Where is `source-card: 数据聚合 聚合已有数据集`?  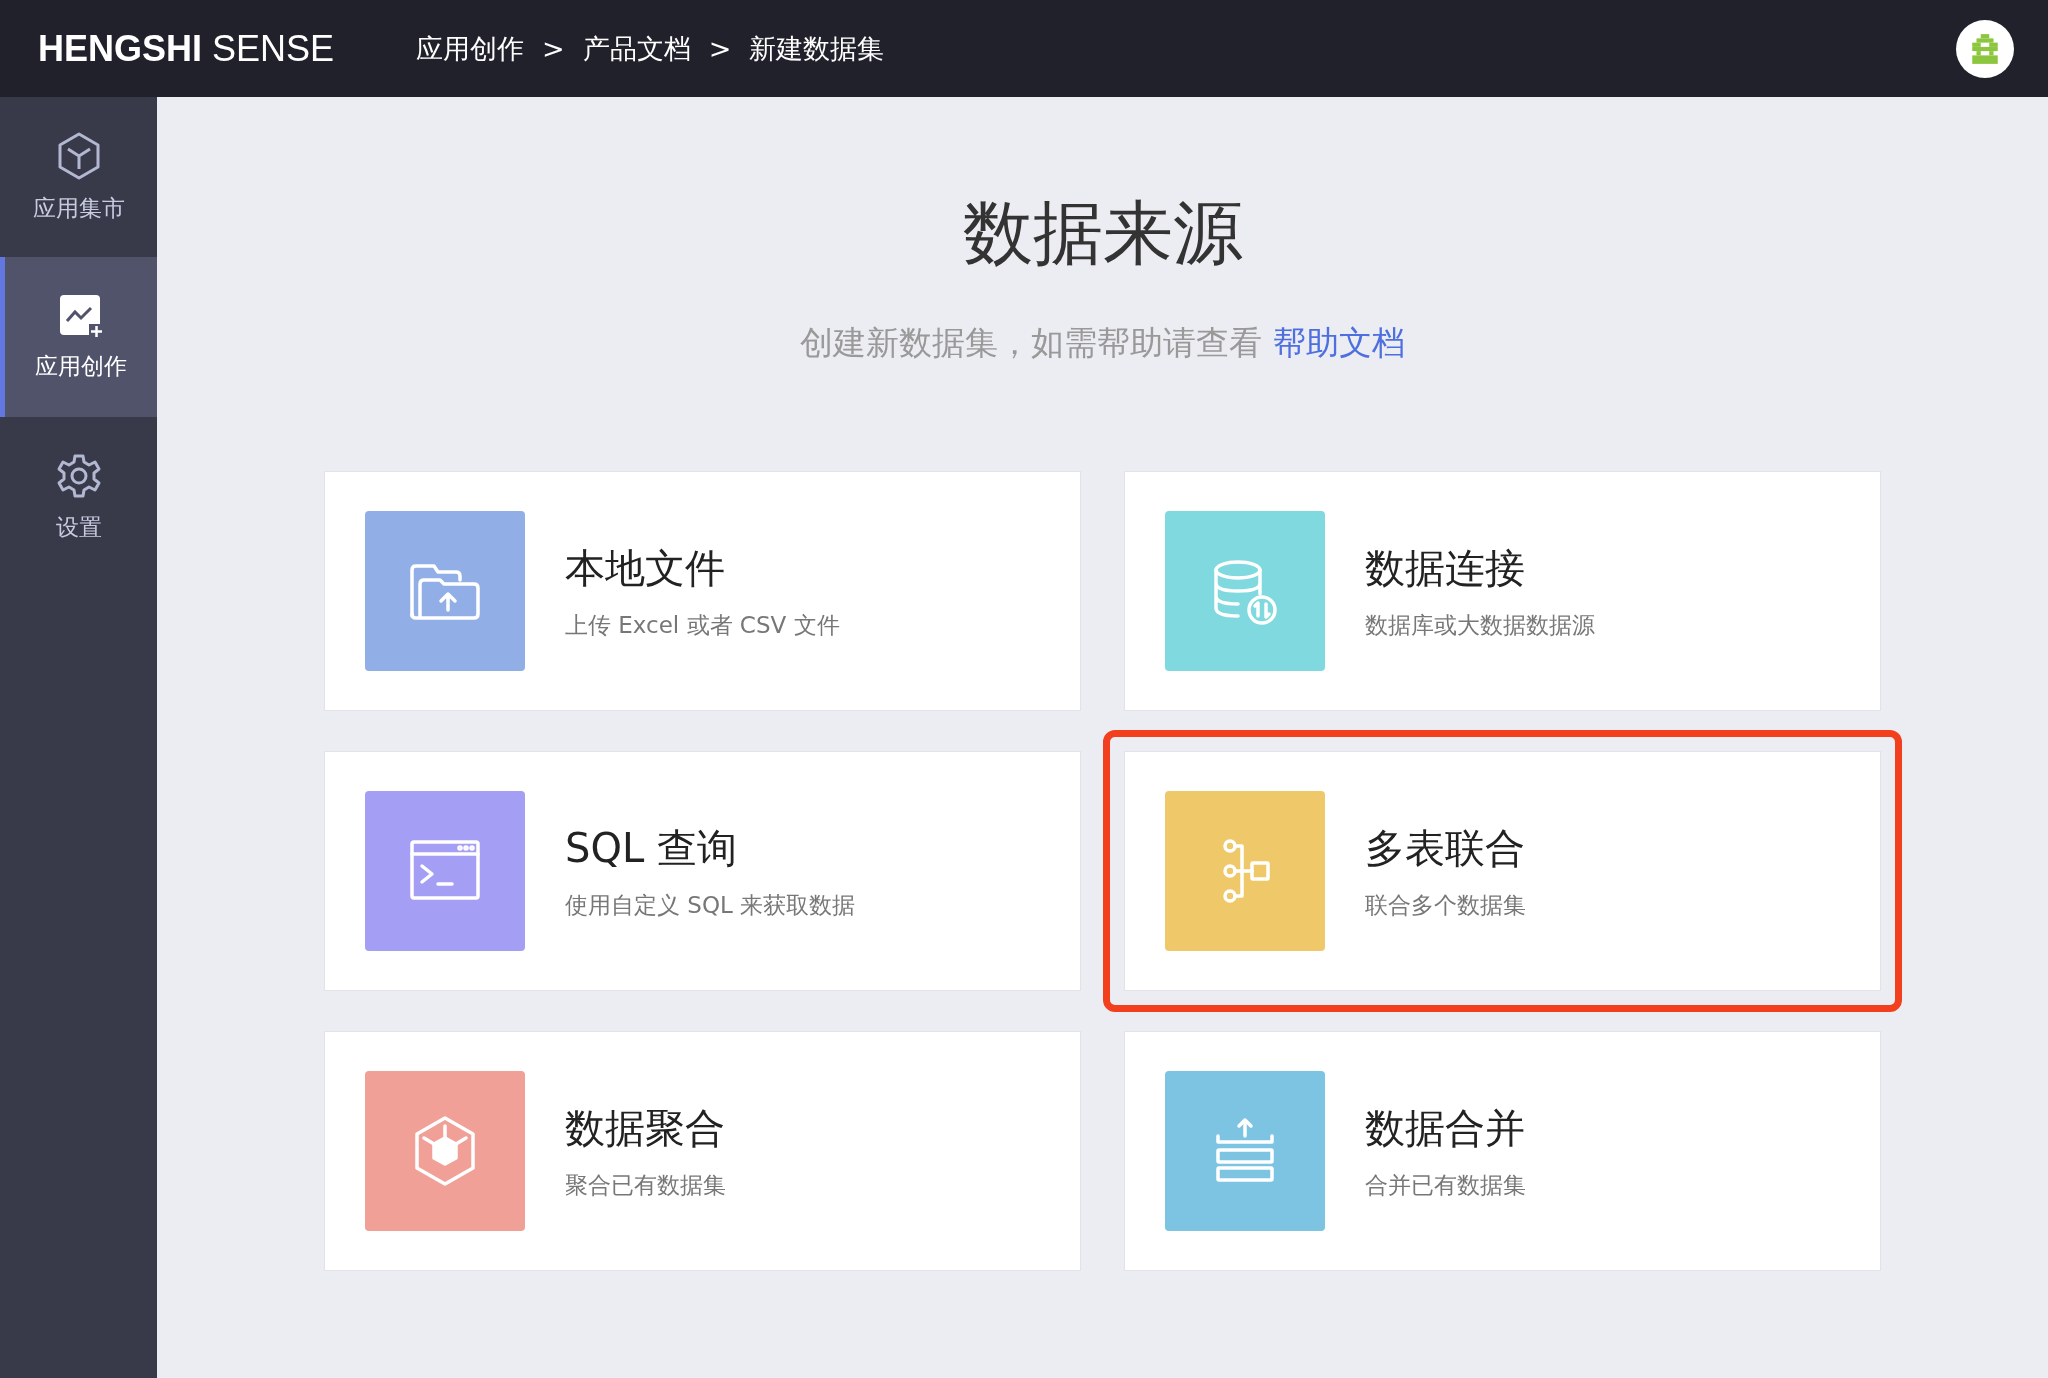 source-card: 数据聚合 聚合已有数据集 is located at coordinates (702, 1151).